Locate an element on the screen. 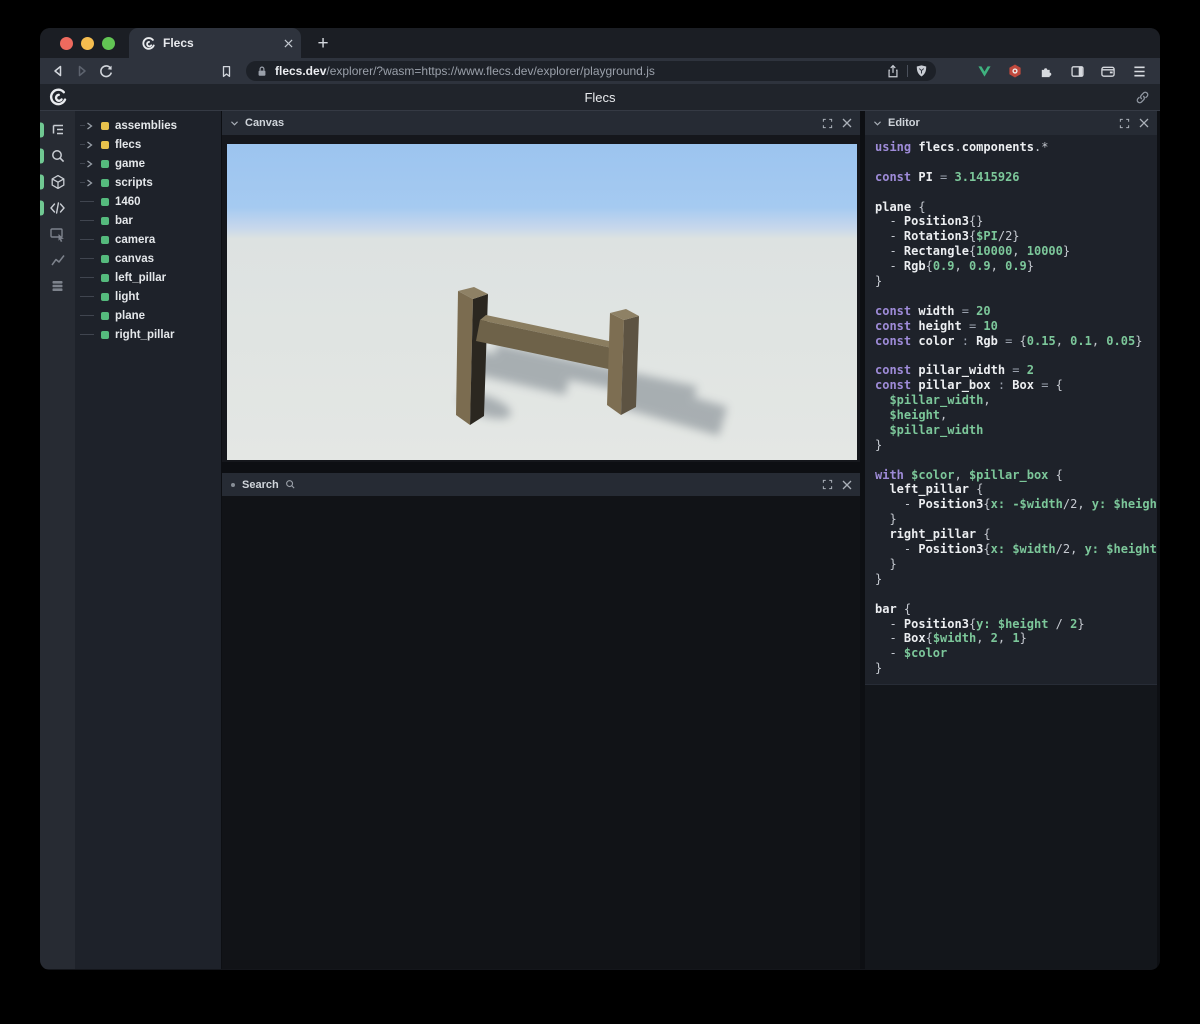  minimize-window-button is located at coordinates (87, 43).